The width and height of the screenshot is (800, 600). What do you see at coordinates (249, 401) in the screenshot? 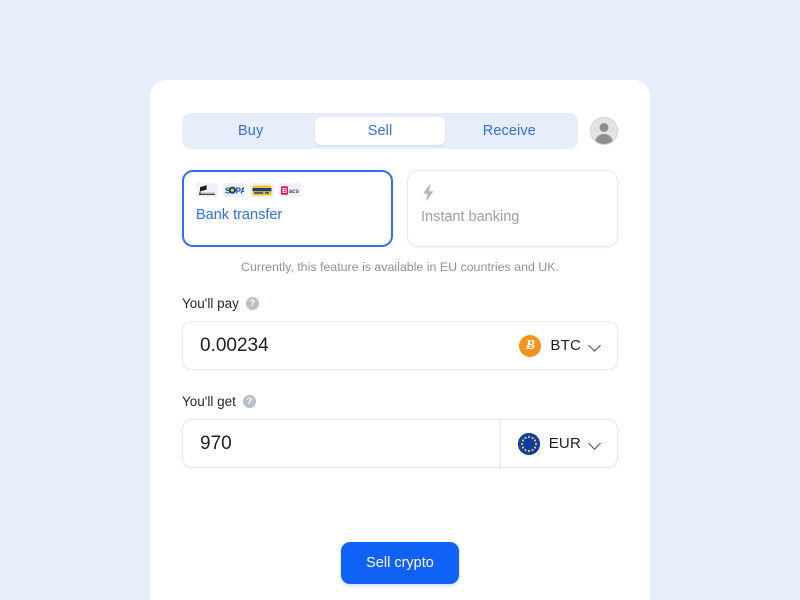
I see `get-help-icon: ?` at bounding box center [249, 401].